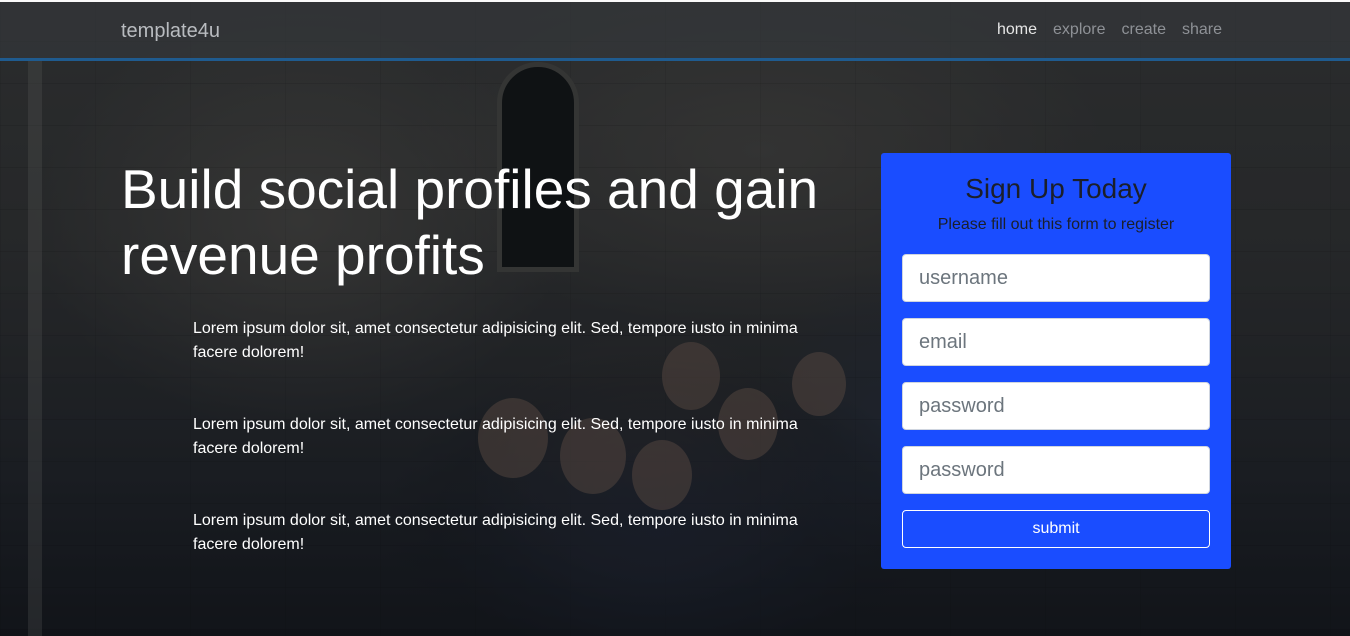 This screenshot has width=1350, height=636. Describe the element at coordinates (1056, 406) in the screenshot. I see `password-input` at that location.